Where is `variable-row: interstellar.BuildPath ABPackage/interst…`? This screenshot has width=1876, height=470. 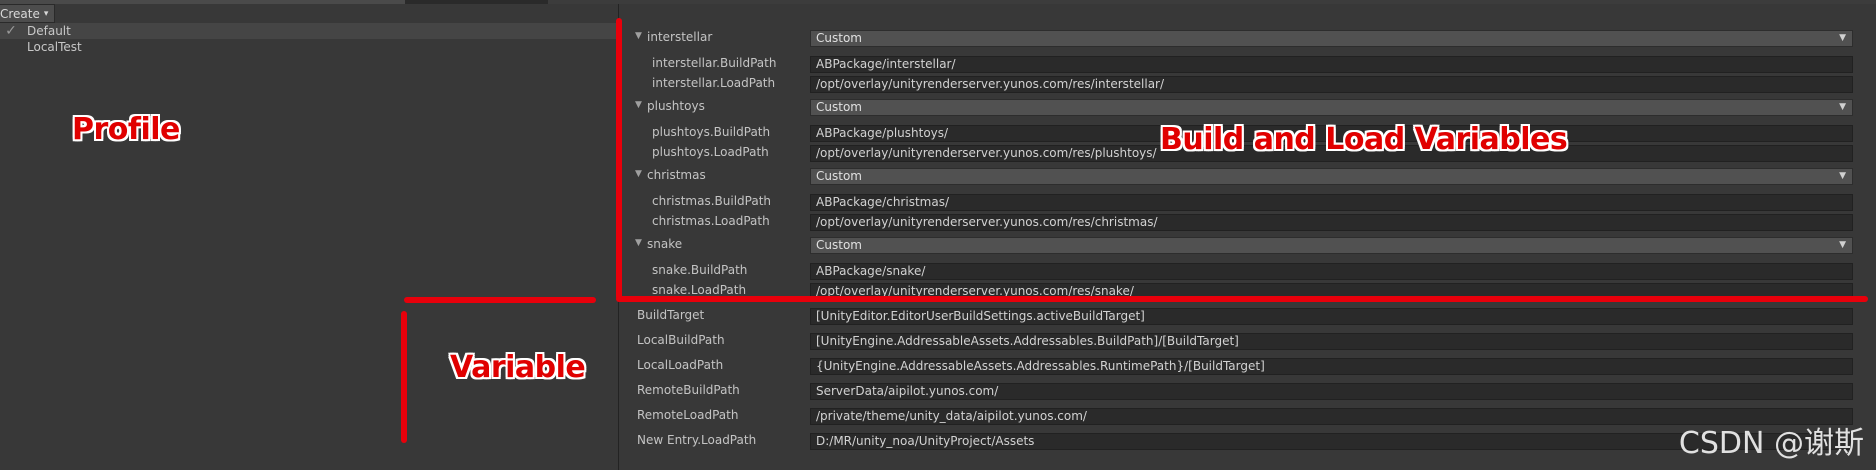
variable-row: interstellar.BuildPath ABPackage/interst… is located at coordinates (1247, 64).